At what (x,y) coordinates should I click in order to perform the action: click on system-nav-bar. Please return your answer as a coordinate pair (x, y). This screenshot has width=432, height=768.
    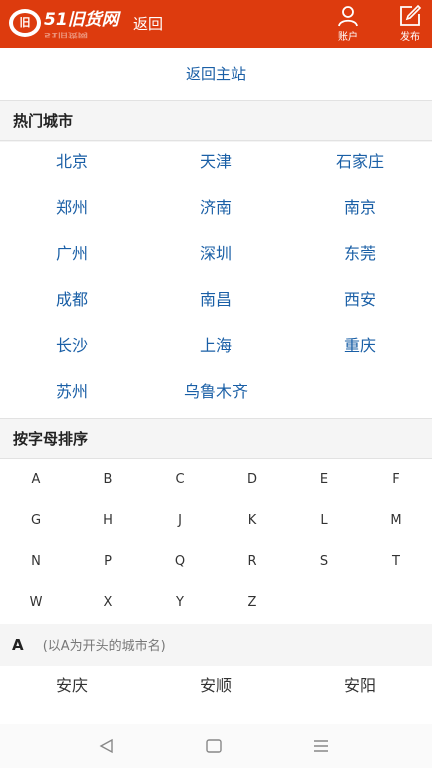
    Looking at the image, I should click on (216, 746).